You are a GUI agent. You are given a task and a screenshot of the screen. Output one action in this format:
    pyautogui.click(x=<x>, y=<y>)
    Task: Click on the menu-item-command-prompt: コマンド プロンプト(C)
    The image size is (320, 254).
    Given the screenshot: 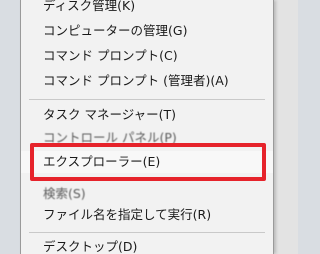 What is the action you would take?
    pyautogui.click(x=147, y=56)
    